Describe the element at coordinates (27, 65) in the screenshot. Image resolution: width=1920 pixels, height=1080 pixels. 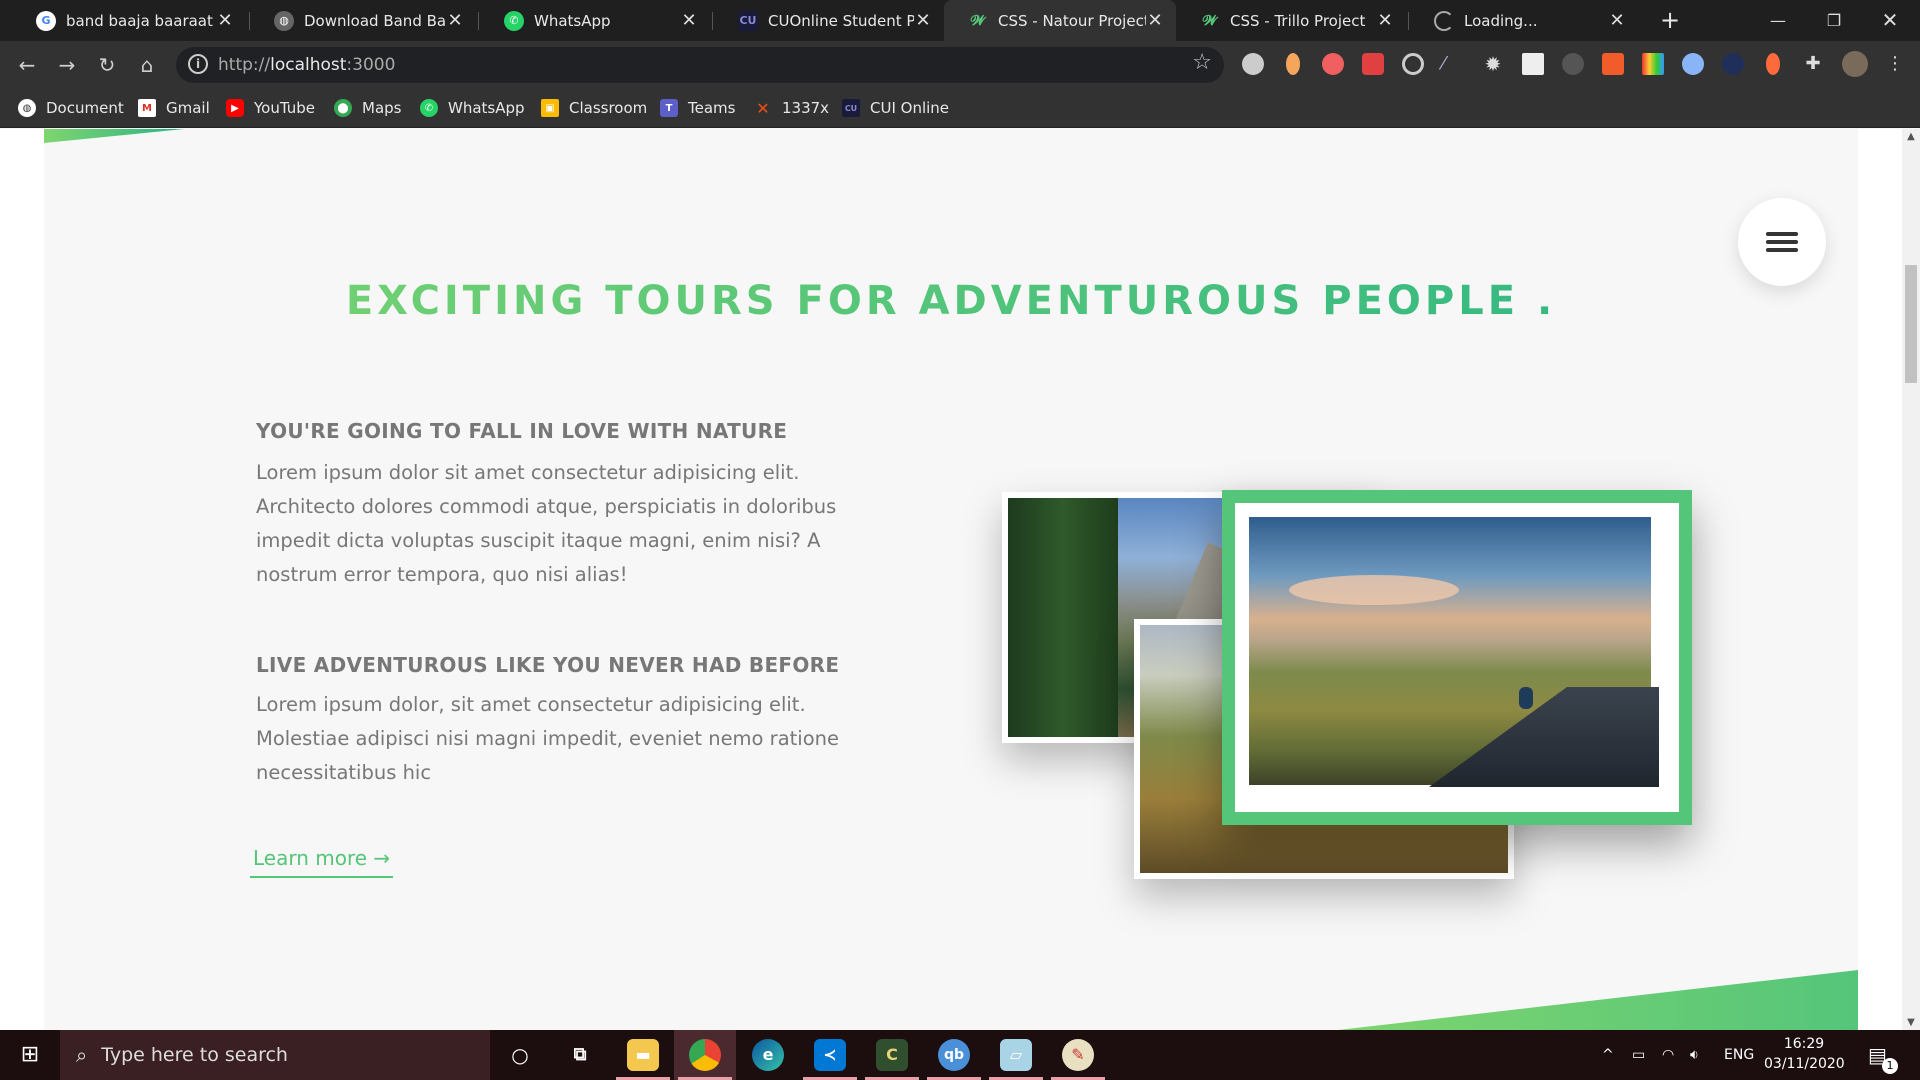
I see `back-button: ←` at that location.